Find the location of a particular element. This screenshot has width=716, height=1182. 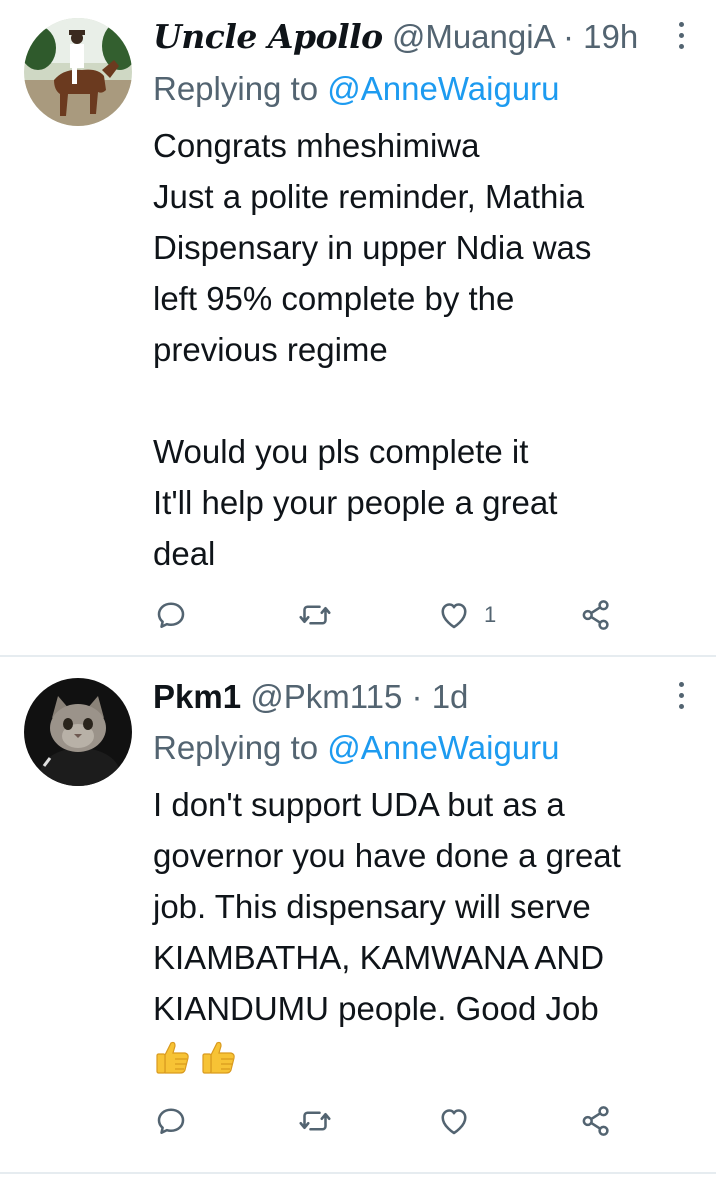

like-button: 1 is located at coordinates (466, 615).